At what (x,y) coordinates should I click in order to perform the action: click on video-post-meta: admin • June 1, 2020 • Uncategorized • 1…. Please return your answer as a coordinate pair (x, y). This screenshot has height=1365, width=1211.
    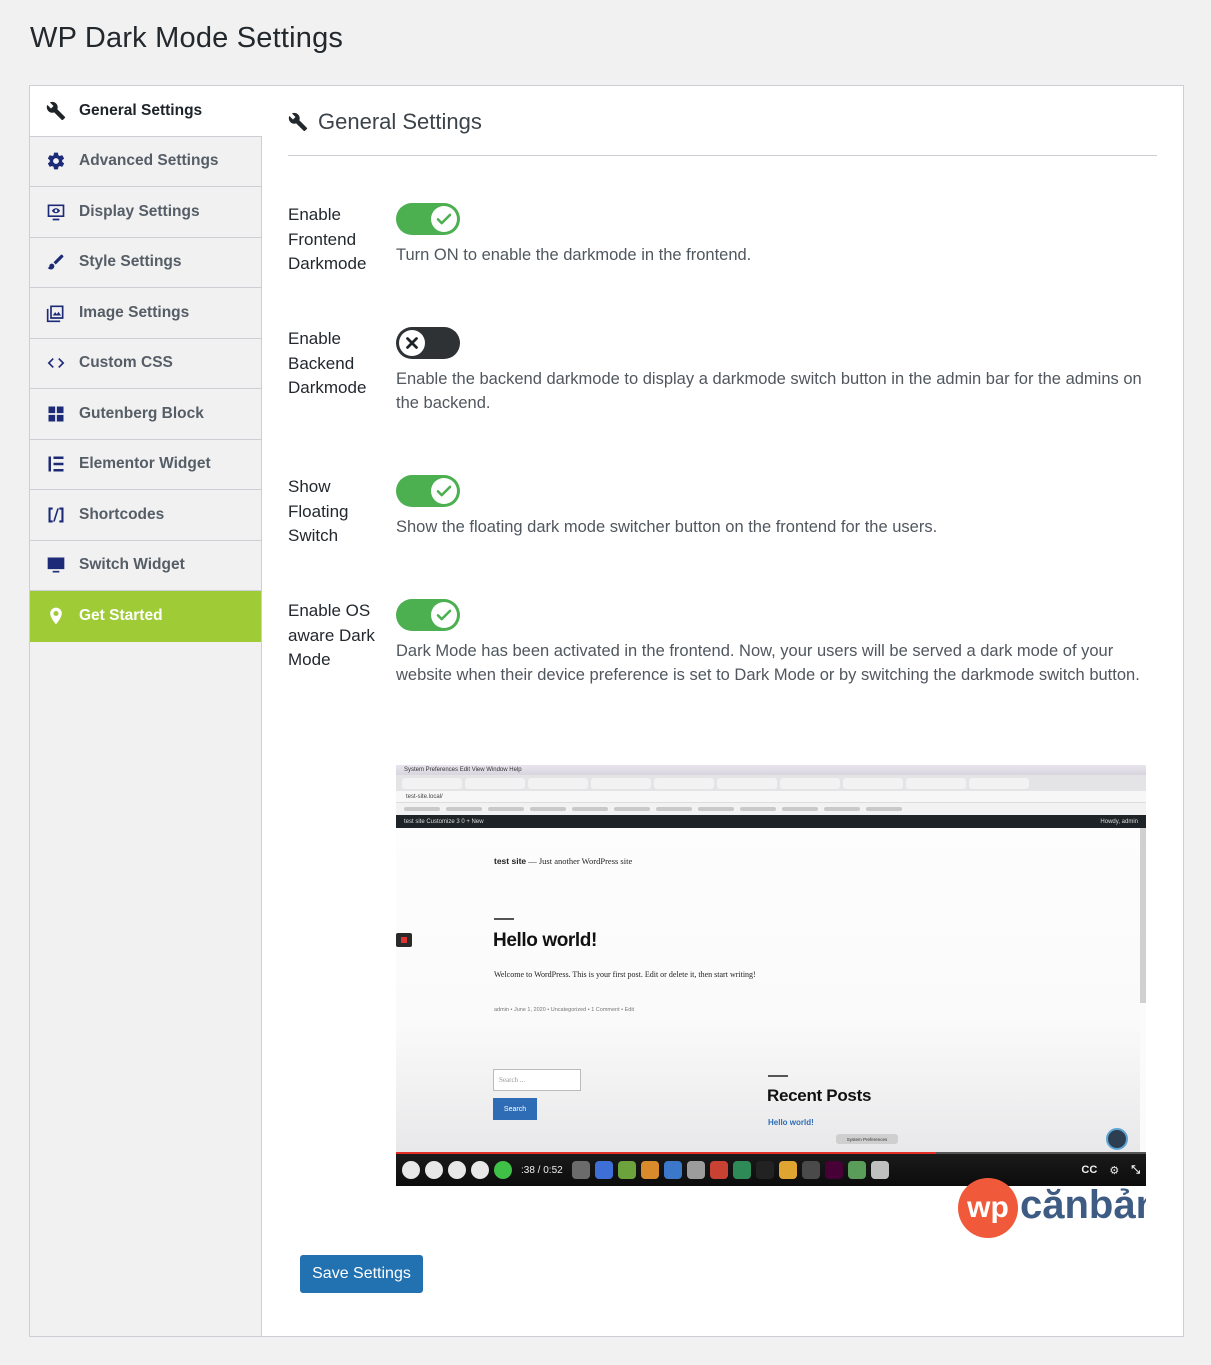
    Looking at the image, I should click on (564, 1010).